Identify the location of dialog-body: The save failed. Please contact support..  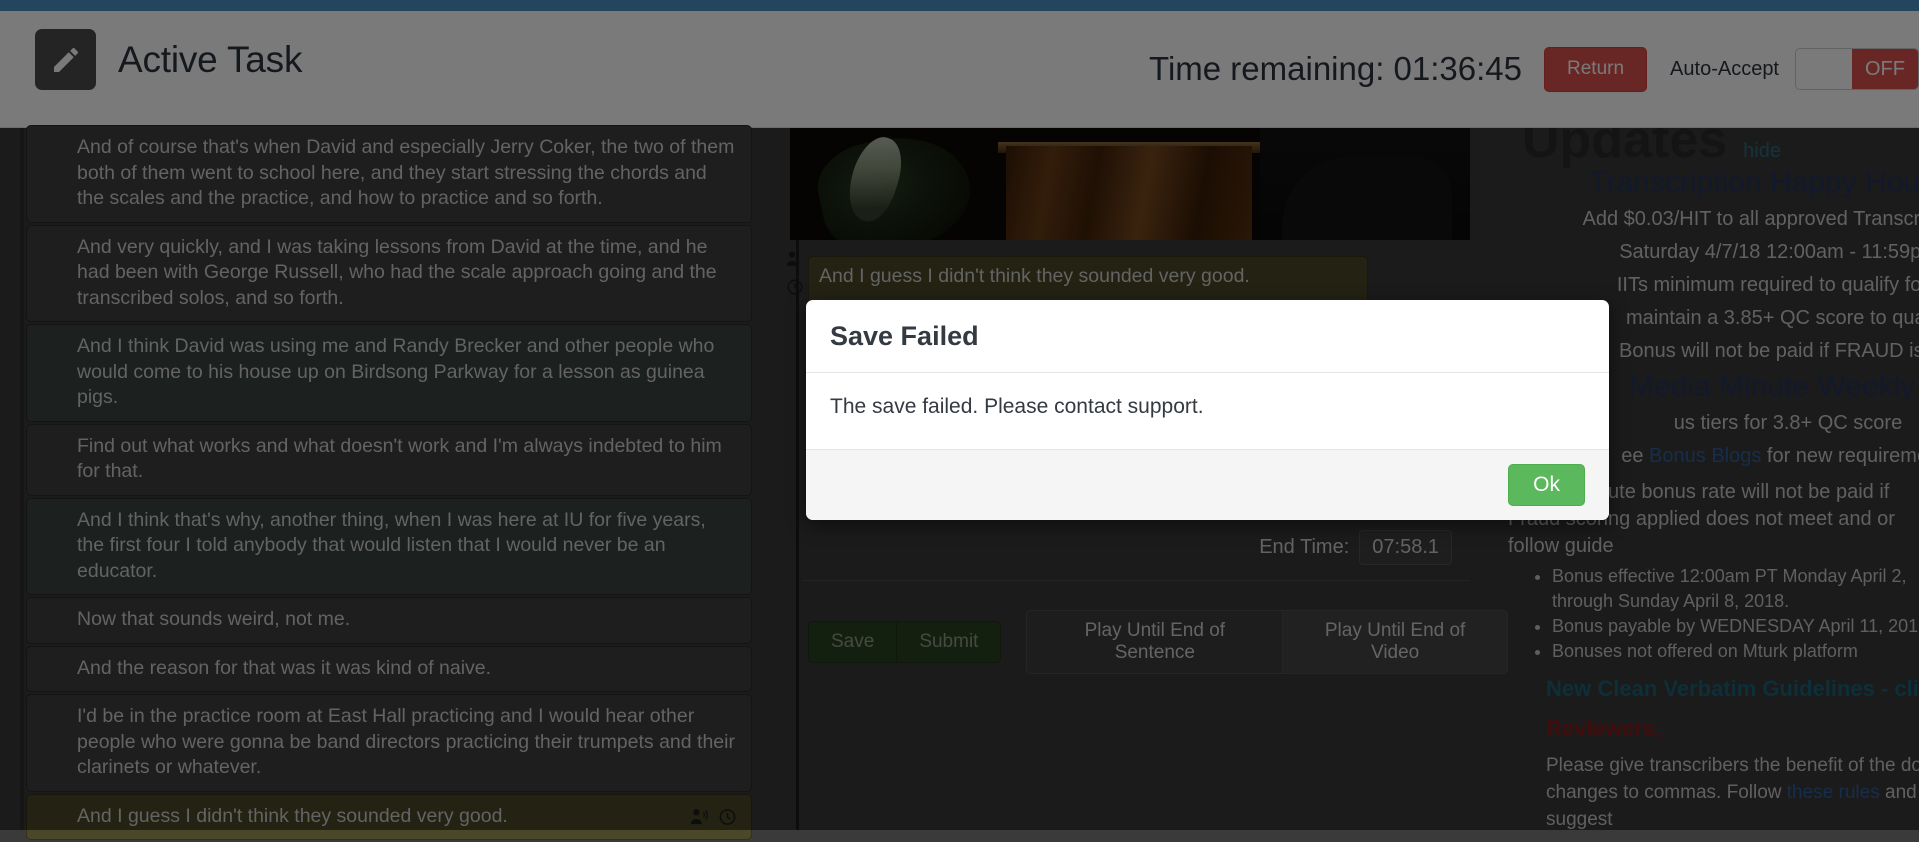
(1207, 411).